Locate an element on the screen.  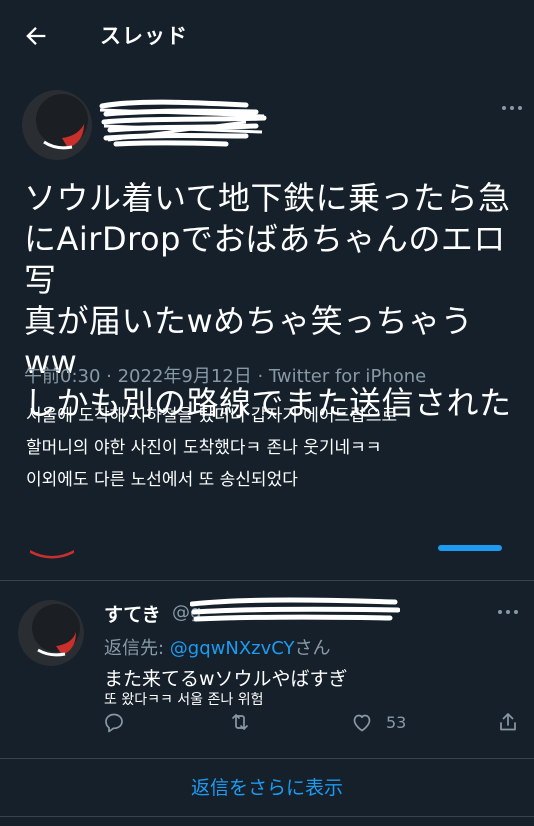
like-count: 53 is located at coordinates (396, 722).